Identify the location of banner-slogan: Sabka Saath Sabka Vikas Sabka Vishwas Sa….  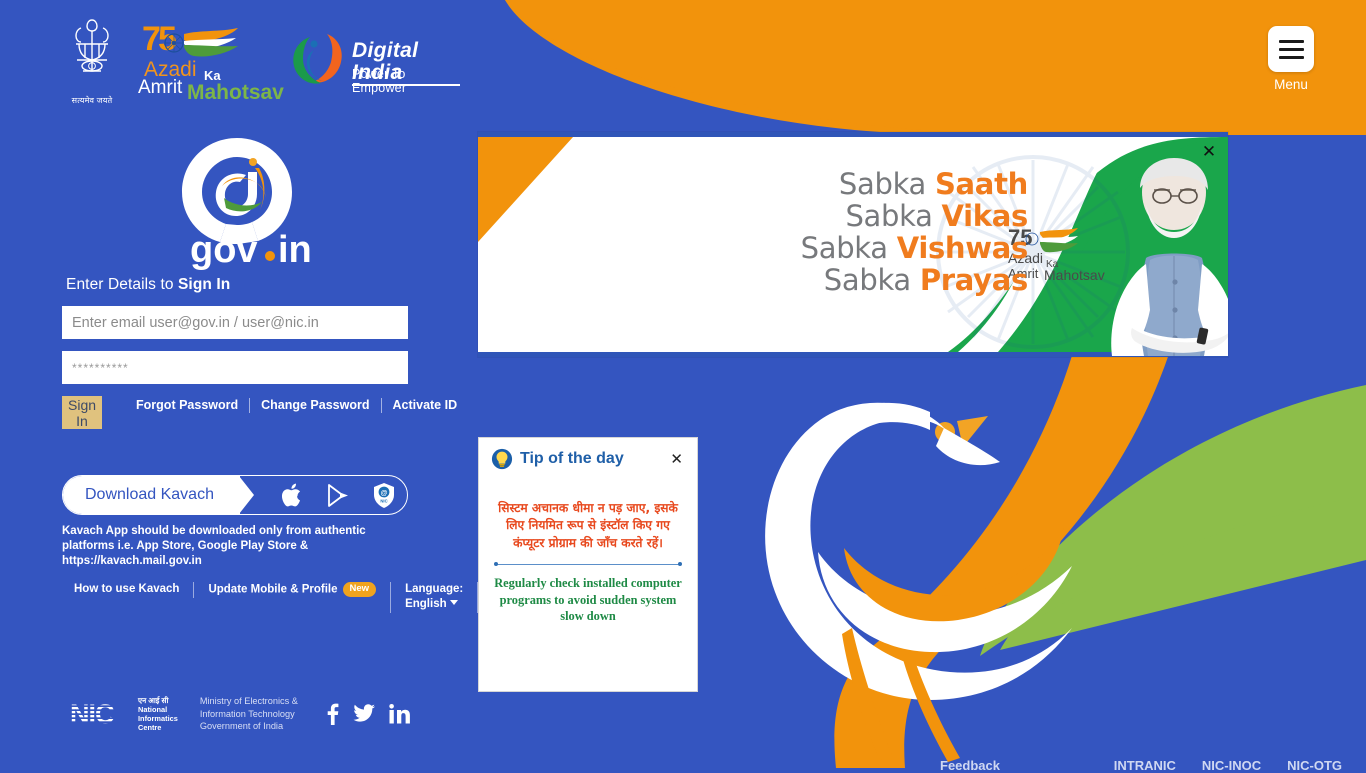
(798, 232).